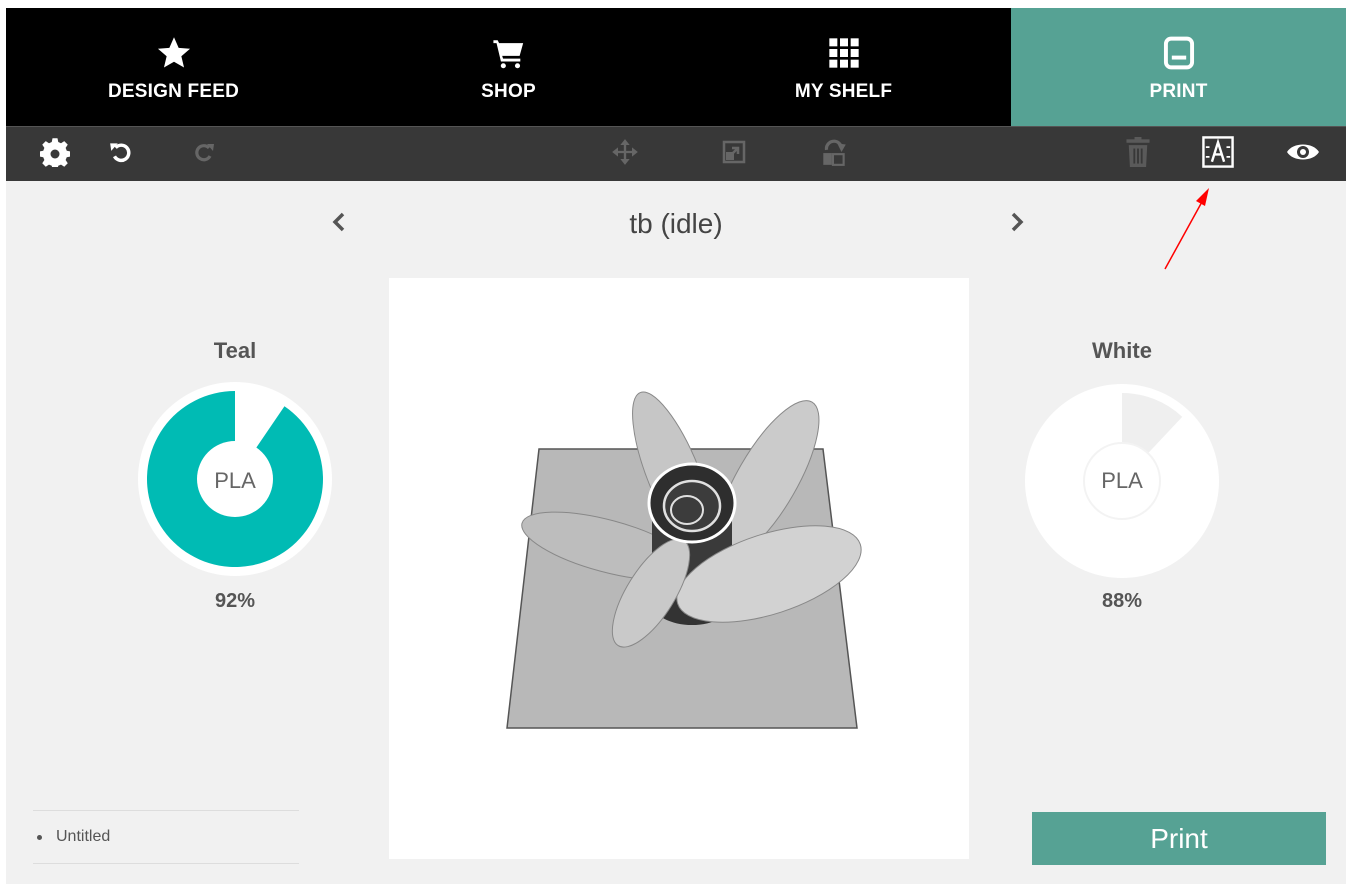 Image resolution: width=1352 pixels, height=886 pixels. What do you see at coordinates (1122, 350) in the screenshot?
I see `filament-color-name: White` at bounding box center [1122, 350].